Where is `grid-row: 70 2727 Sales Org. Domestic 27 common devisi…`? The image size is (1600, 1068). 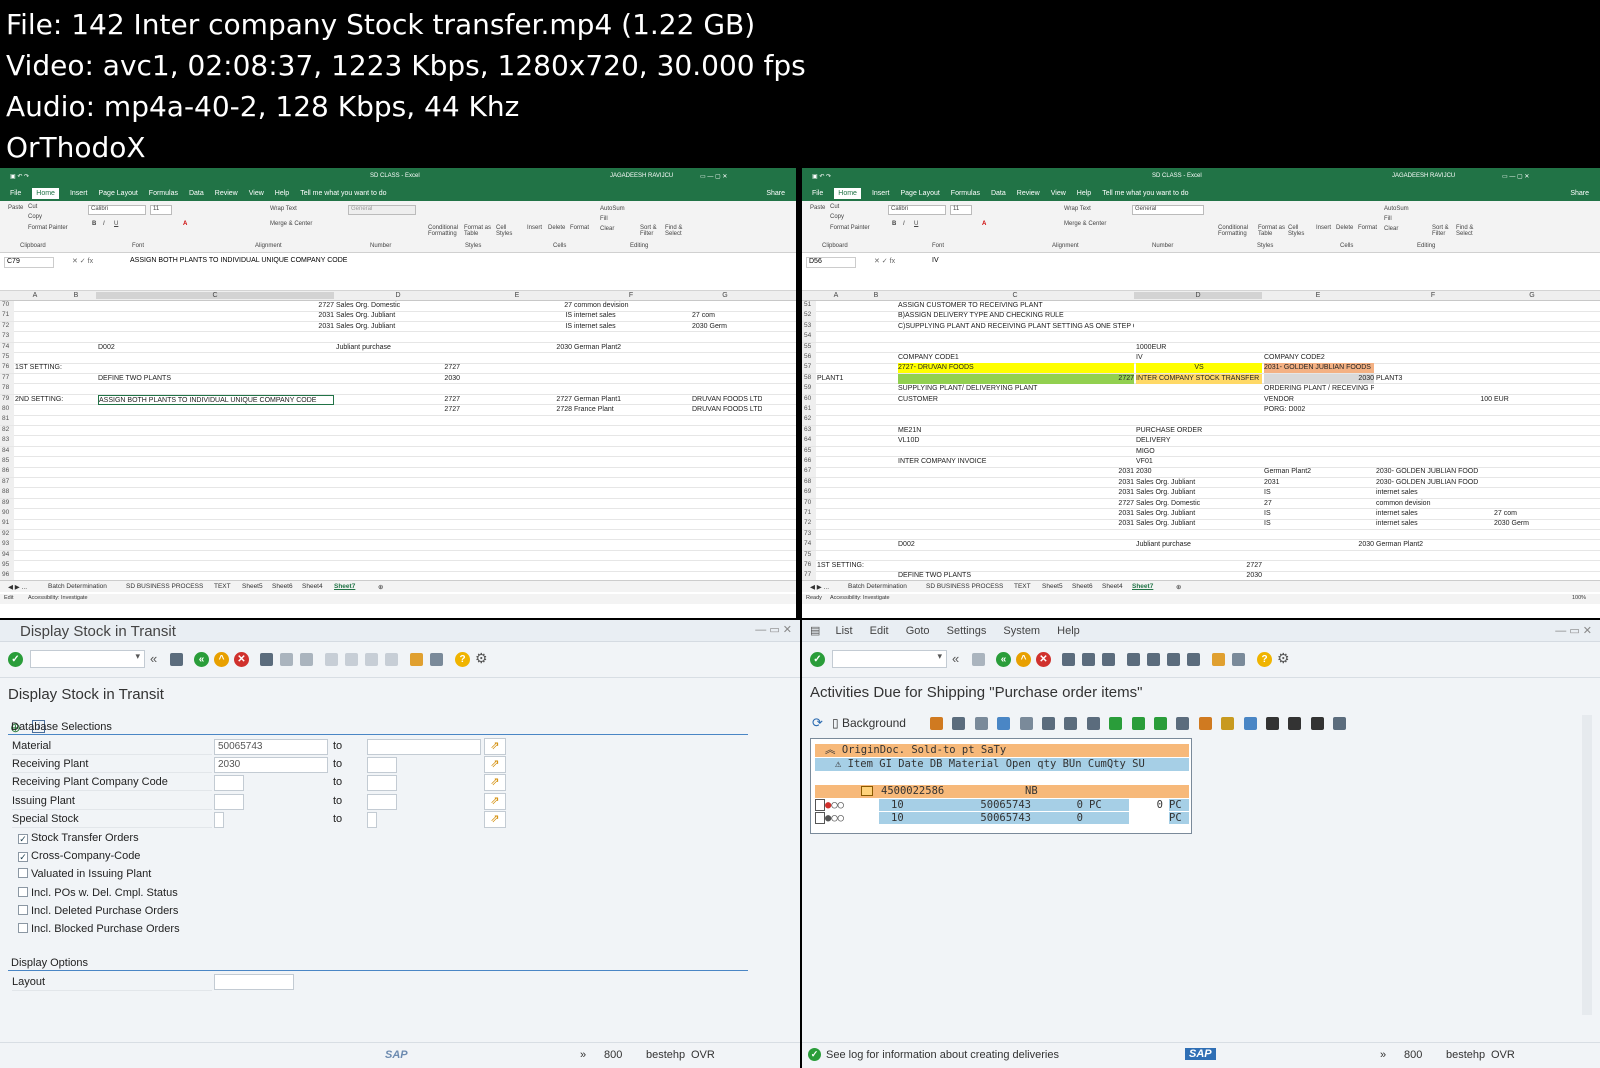
grid-row: 70 2727 Sales Org. Domestic 27 common devisi… is located at coordinates (1201, 504).